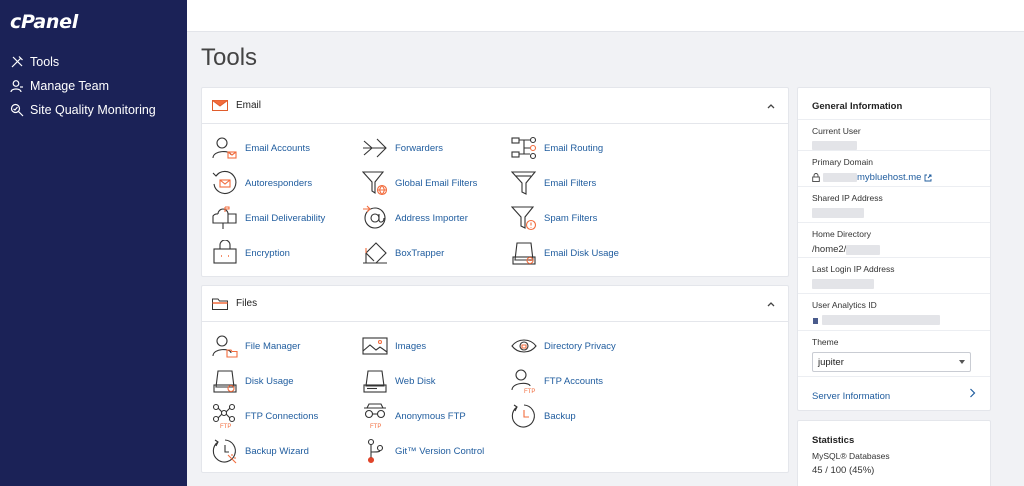 This screenshot has width=1024, height=486. What do you see at coordinates (851, 396) in the screenshot?
I see `server-information-link: Server Information` at bounding box center [851, 396].